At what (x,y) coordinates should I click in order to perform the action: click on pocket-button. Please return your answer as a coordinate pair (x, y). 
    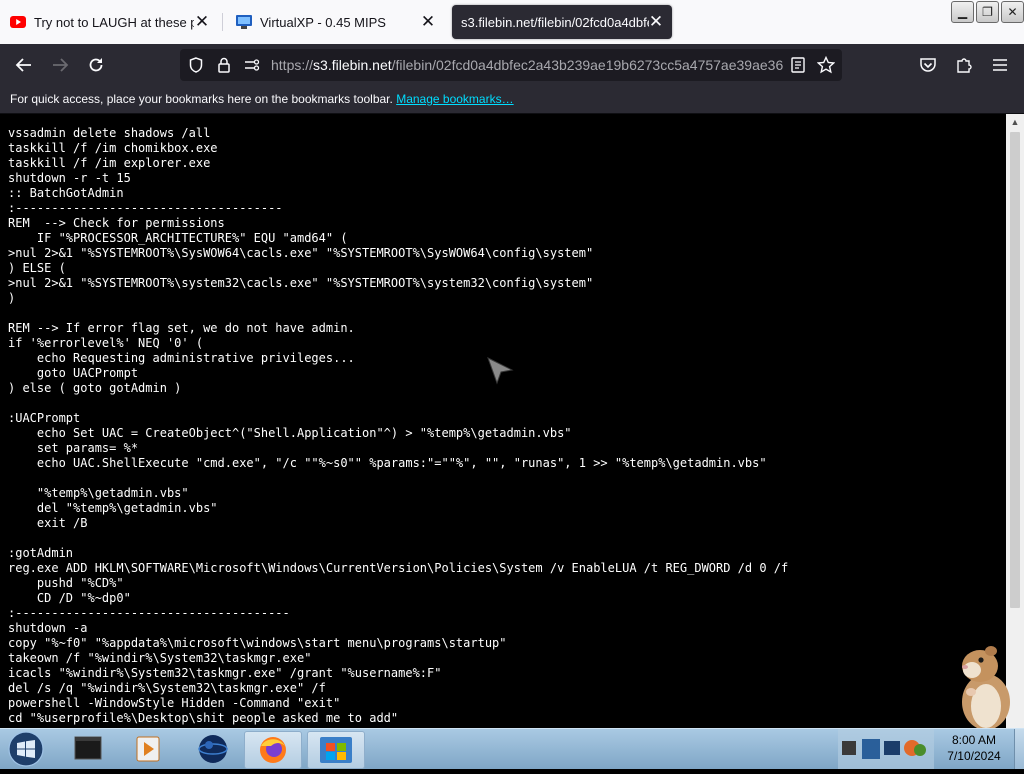
    Looking at the image, I should click on (928, 65).